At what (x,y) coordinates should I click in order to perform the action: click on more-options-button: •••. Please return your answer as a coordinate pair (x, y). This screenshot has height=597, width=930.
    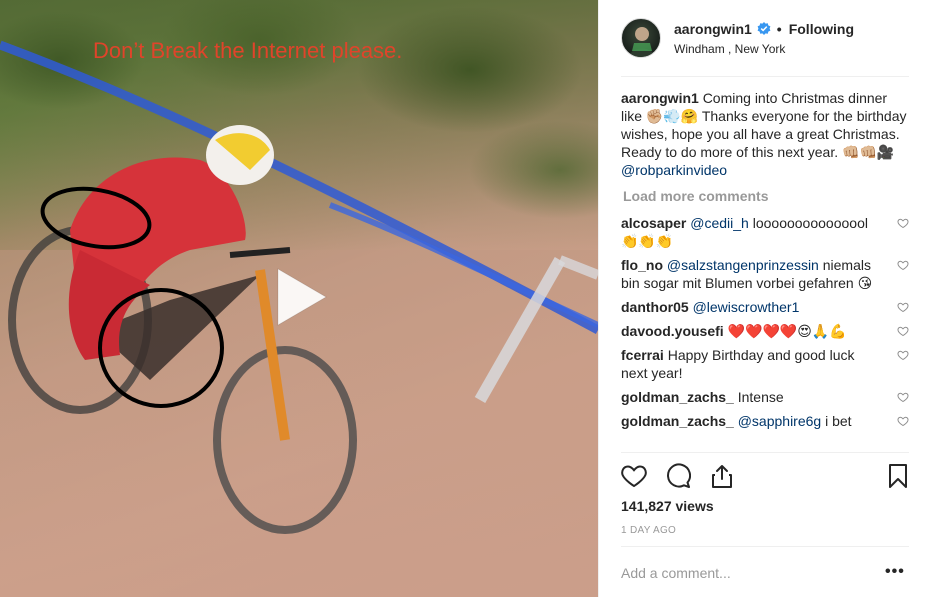
    Looking at the image, I should click on (895, 572).